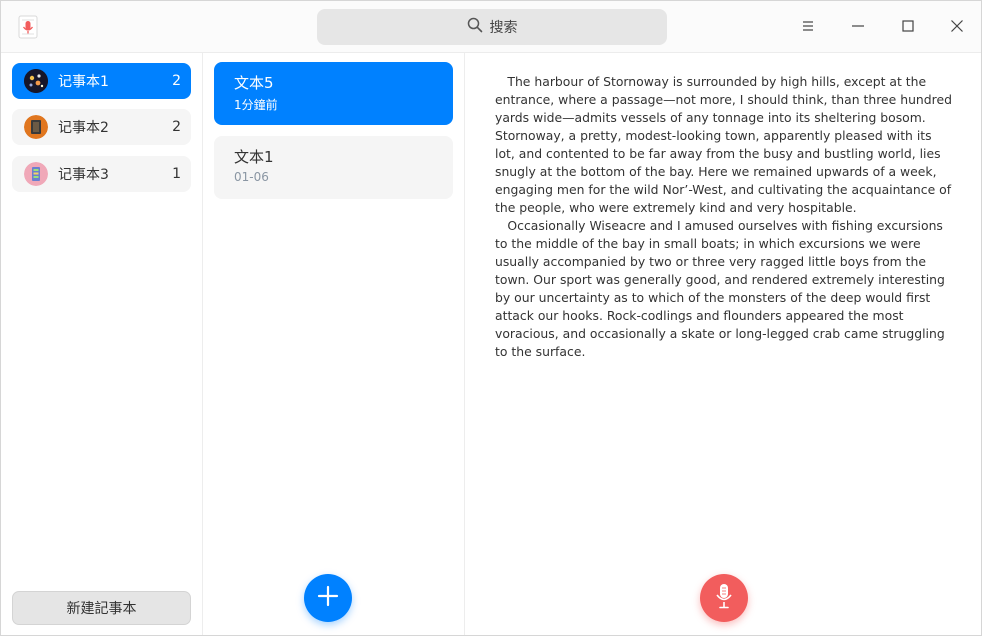  What do you see at coordinates (254, 83) in the screenshot?
I see `note-title: 文本5` at bounding box center [254, 83].